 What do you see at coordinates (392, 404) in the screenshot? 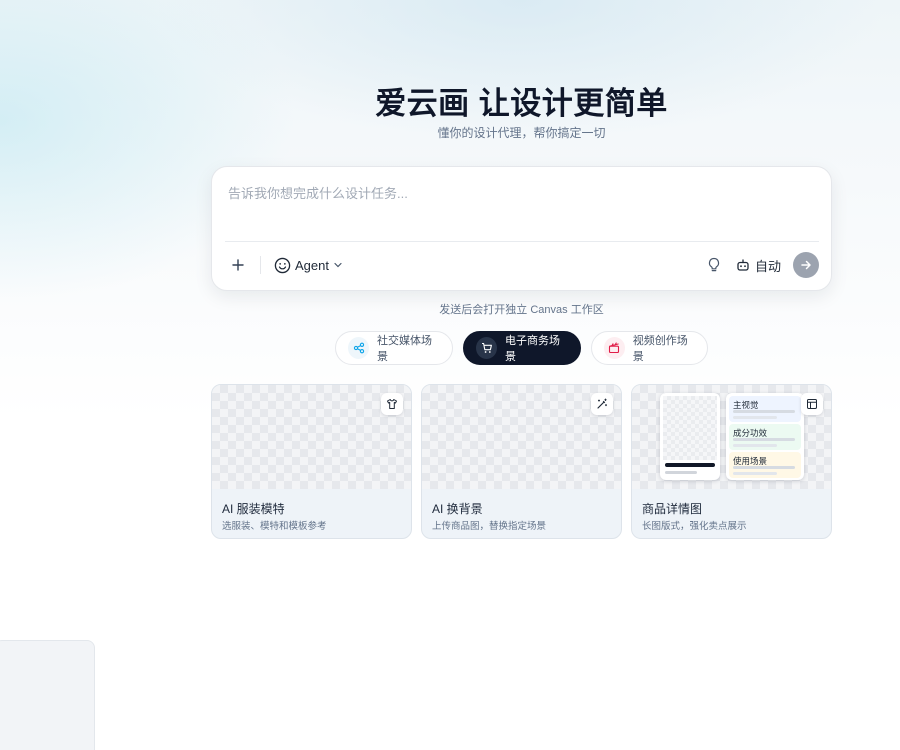
I see `shirt-icon` at bounding box center [392, 404].